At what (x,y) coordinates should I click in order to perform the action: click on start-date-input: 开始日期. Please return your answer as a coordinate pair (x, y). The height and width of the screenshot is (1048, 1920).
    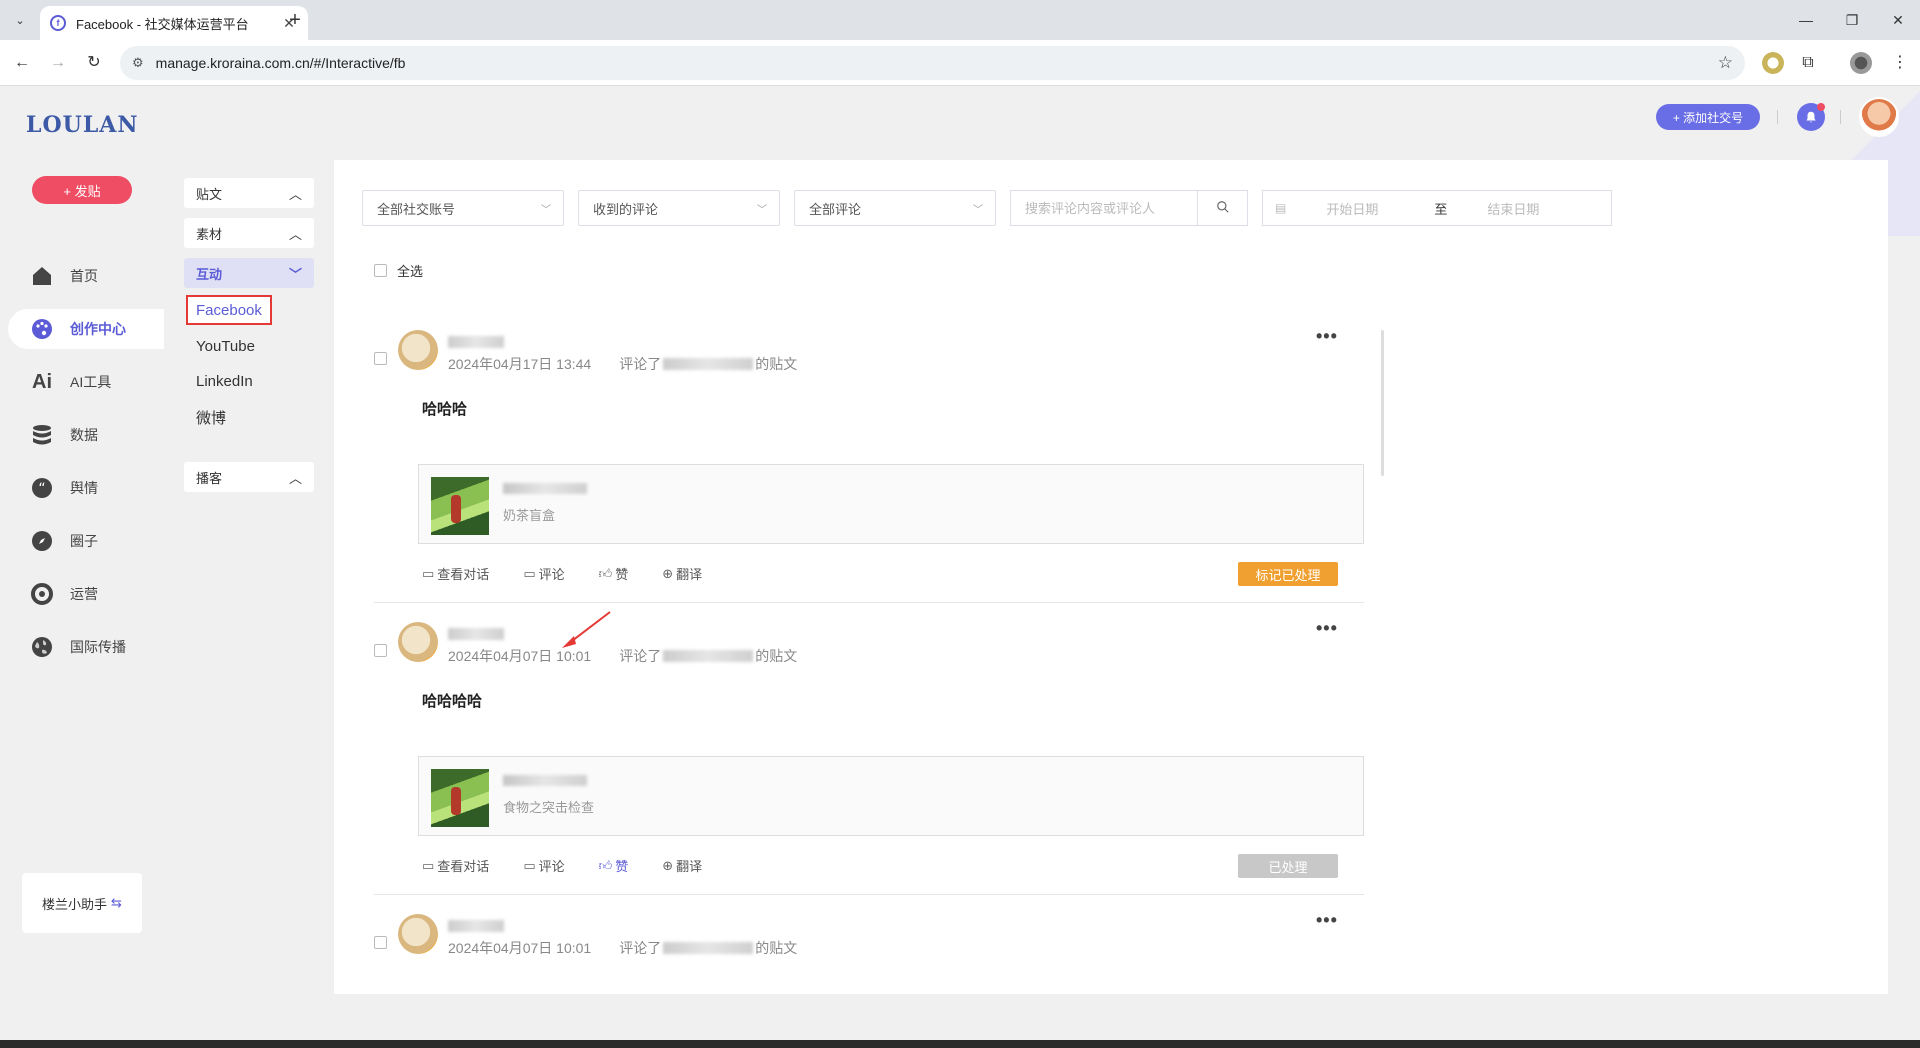
    Looking at the image, I should click on (1366, 208).